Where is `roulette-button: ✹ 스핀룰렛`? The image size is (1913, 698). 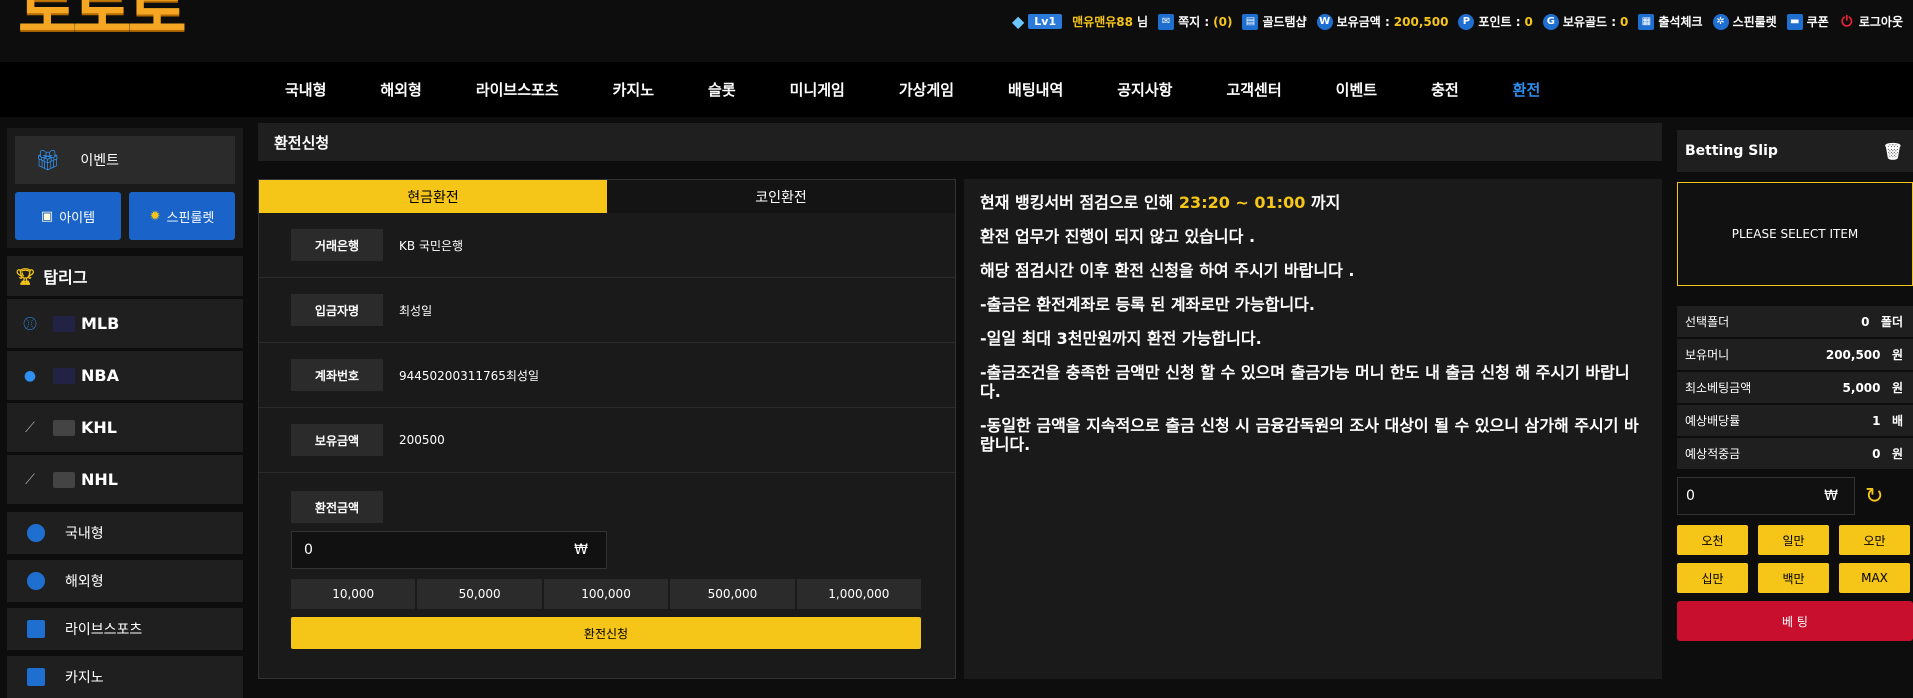 roulette-button: ✹ 스핀룰렛 is located at coordinates (182, 216).